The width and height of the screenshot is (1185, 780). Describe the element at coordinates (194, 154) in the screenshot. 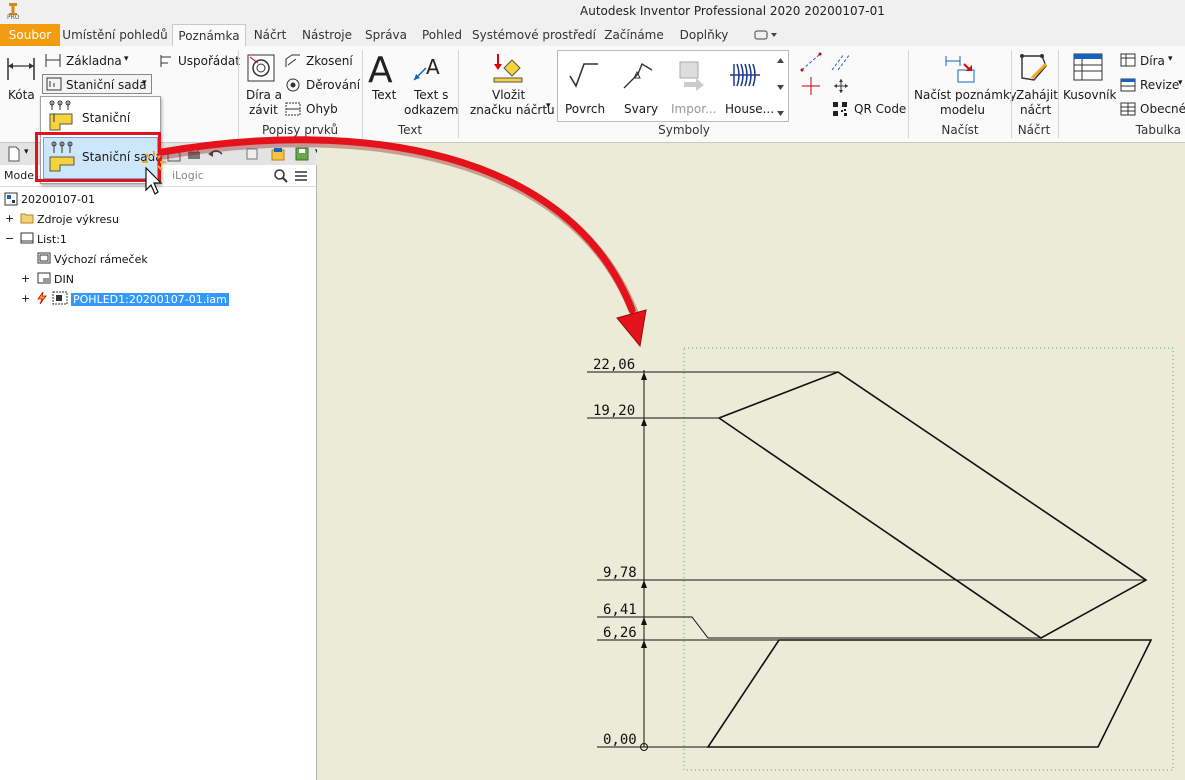

I see `print-icon` at that location.